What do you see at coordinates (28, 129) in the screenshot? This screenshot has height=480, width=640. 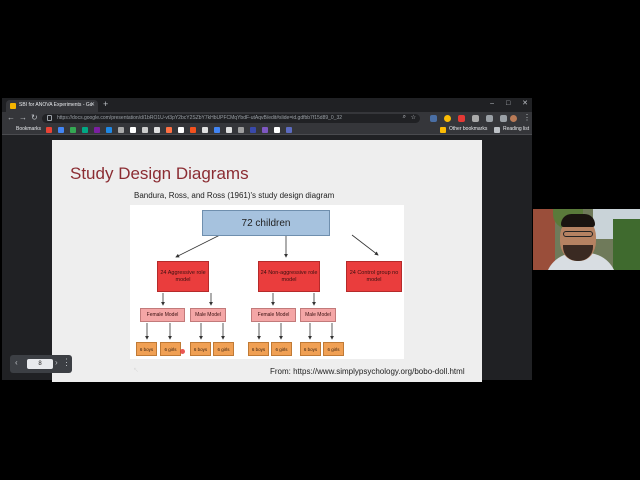 I see `bookmarks-label: Bookmarks` at bounding box center [28, 129].